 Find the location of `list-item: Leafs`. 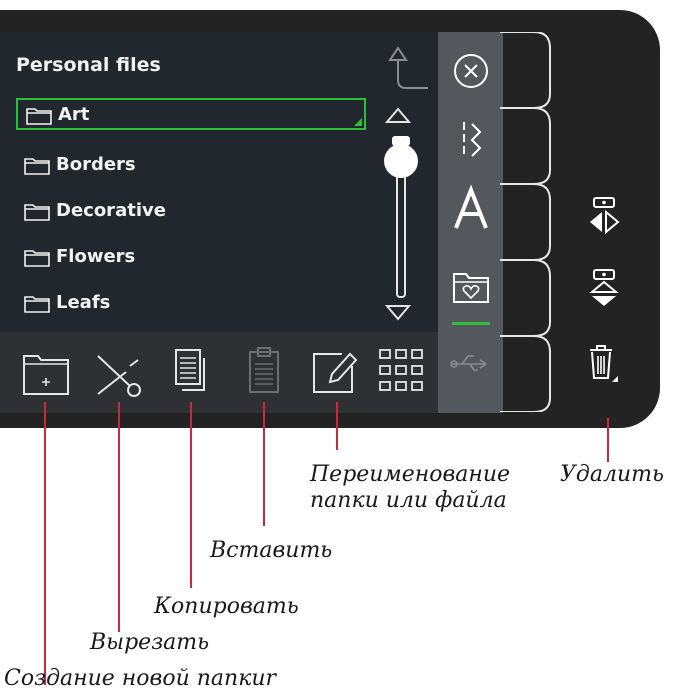

list-item: Leafs is located at coordinates (191, 304).